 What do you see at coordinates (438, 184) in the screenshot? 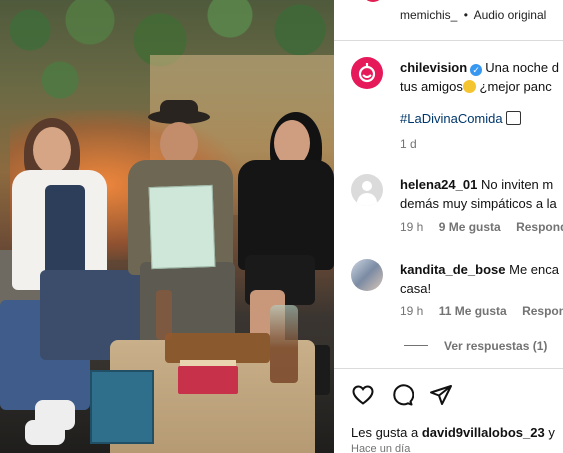
I see `comment-username: helena24_01` at bounding box center [438, 184].